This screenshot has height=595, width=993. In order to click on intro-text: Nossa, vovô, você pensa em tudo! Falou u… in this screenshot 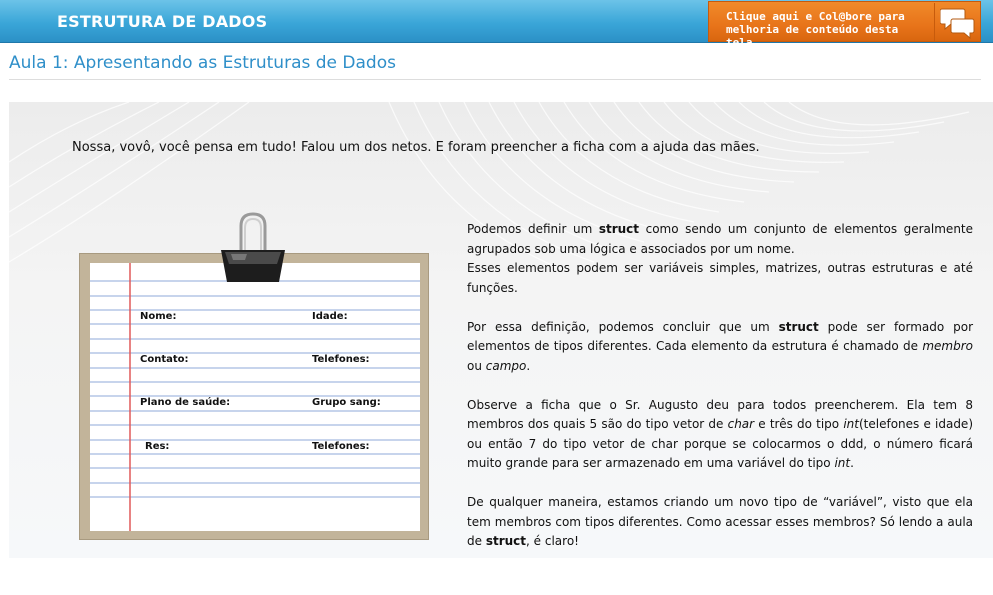, I will do `click(416, 147)`.